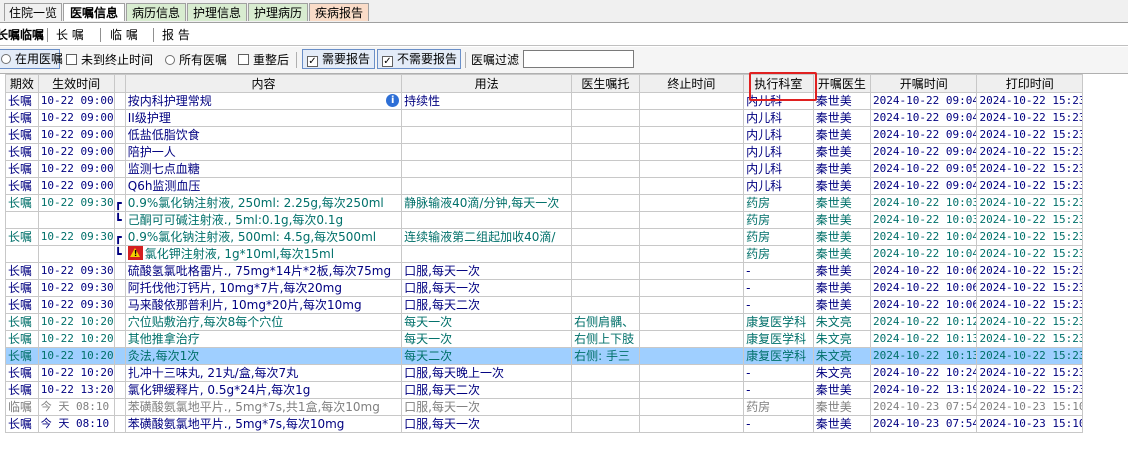 This screenshot has height=473, width=1128. Describe the element at coordinates (263, 288) in the screenshot. I see `cell-content: 阿托伐他汀钙片, 10mg*7片,每次20mg` at that location.